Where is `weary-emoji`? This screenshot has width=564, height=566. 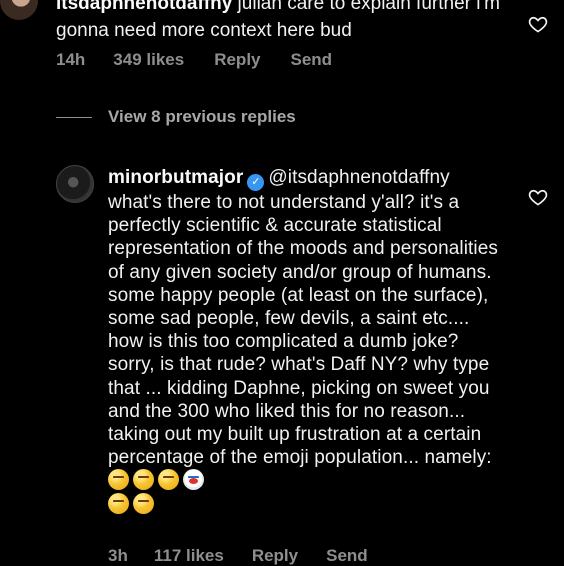 weary-emoji is located at coordinates (118, 503).